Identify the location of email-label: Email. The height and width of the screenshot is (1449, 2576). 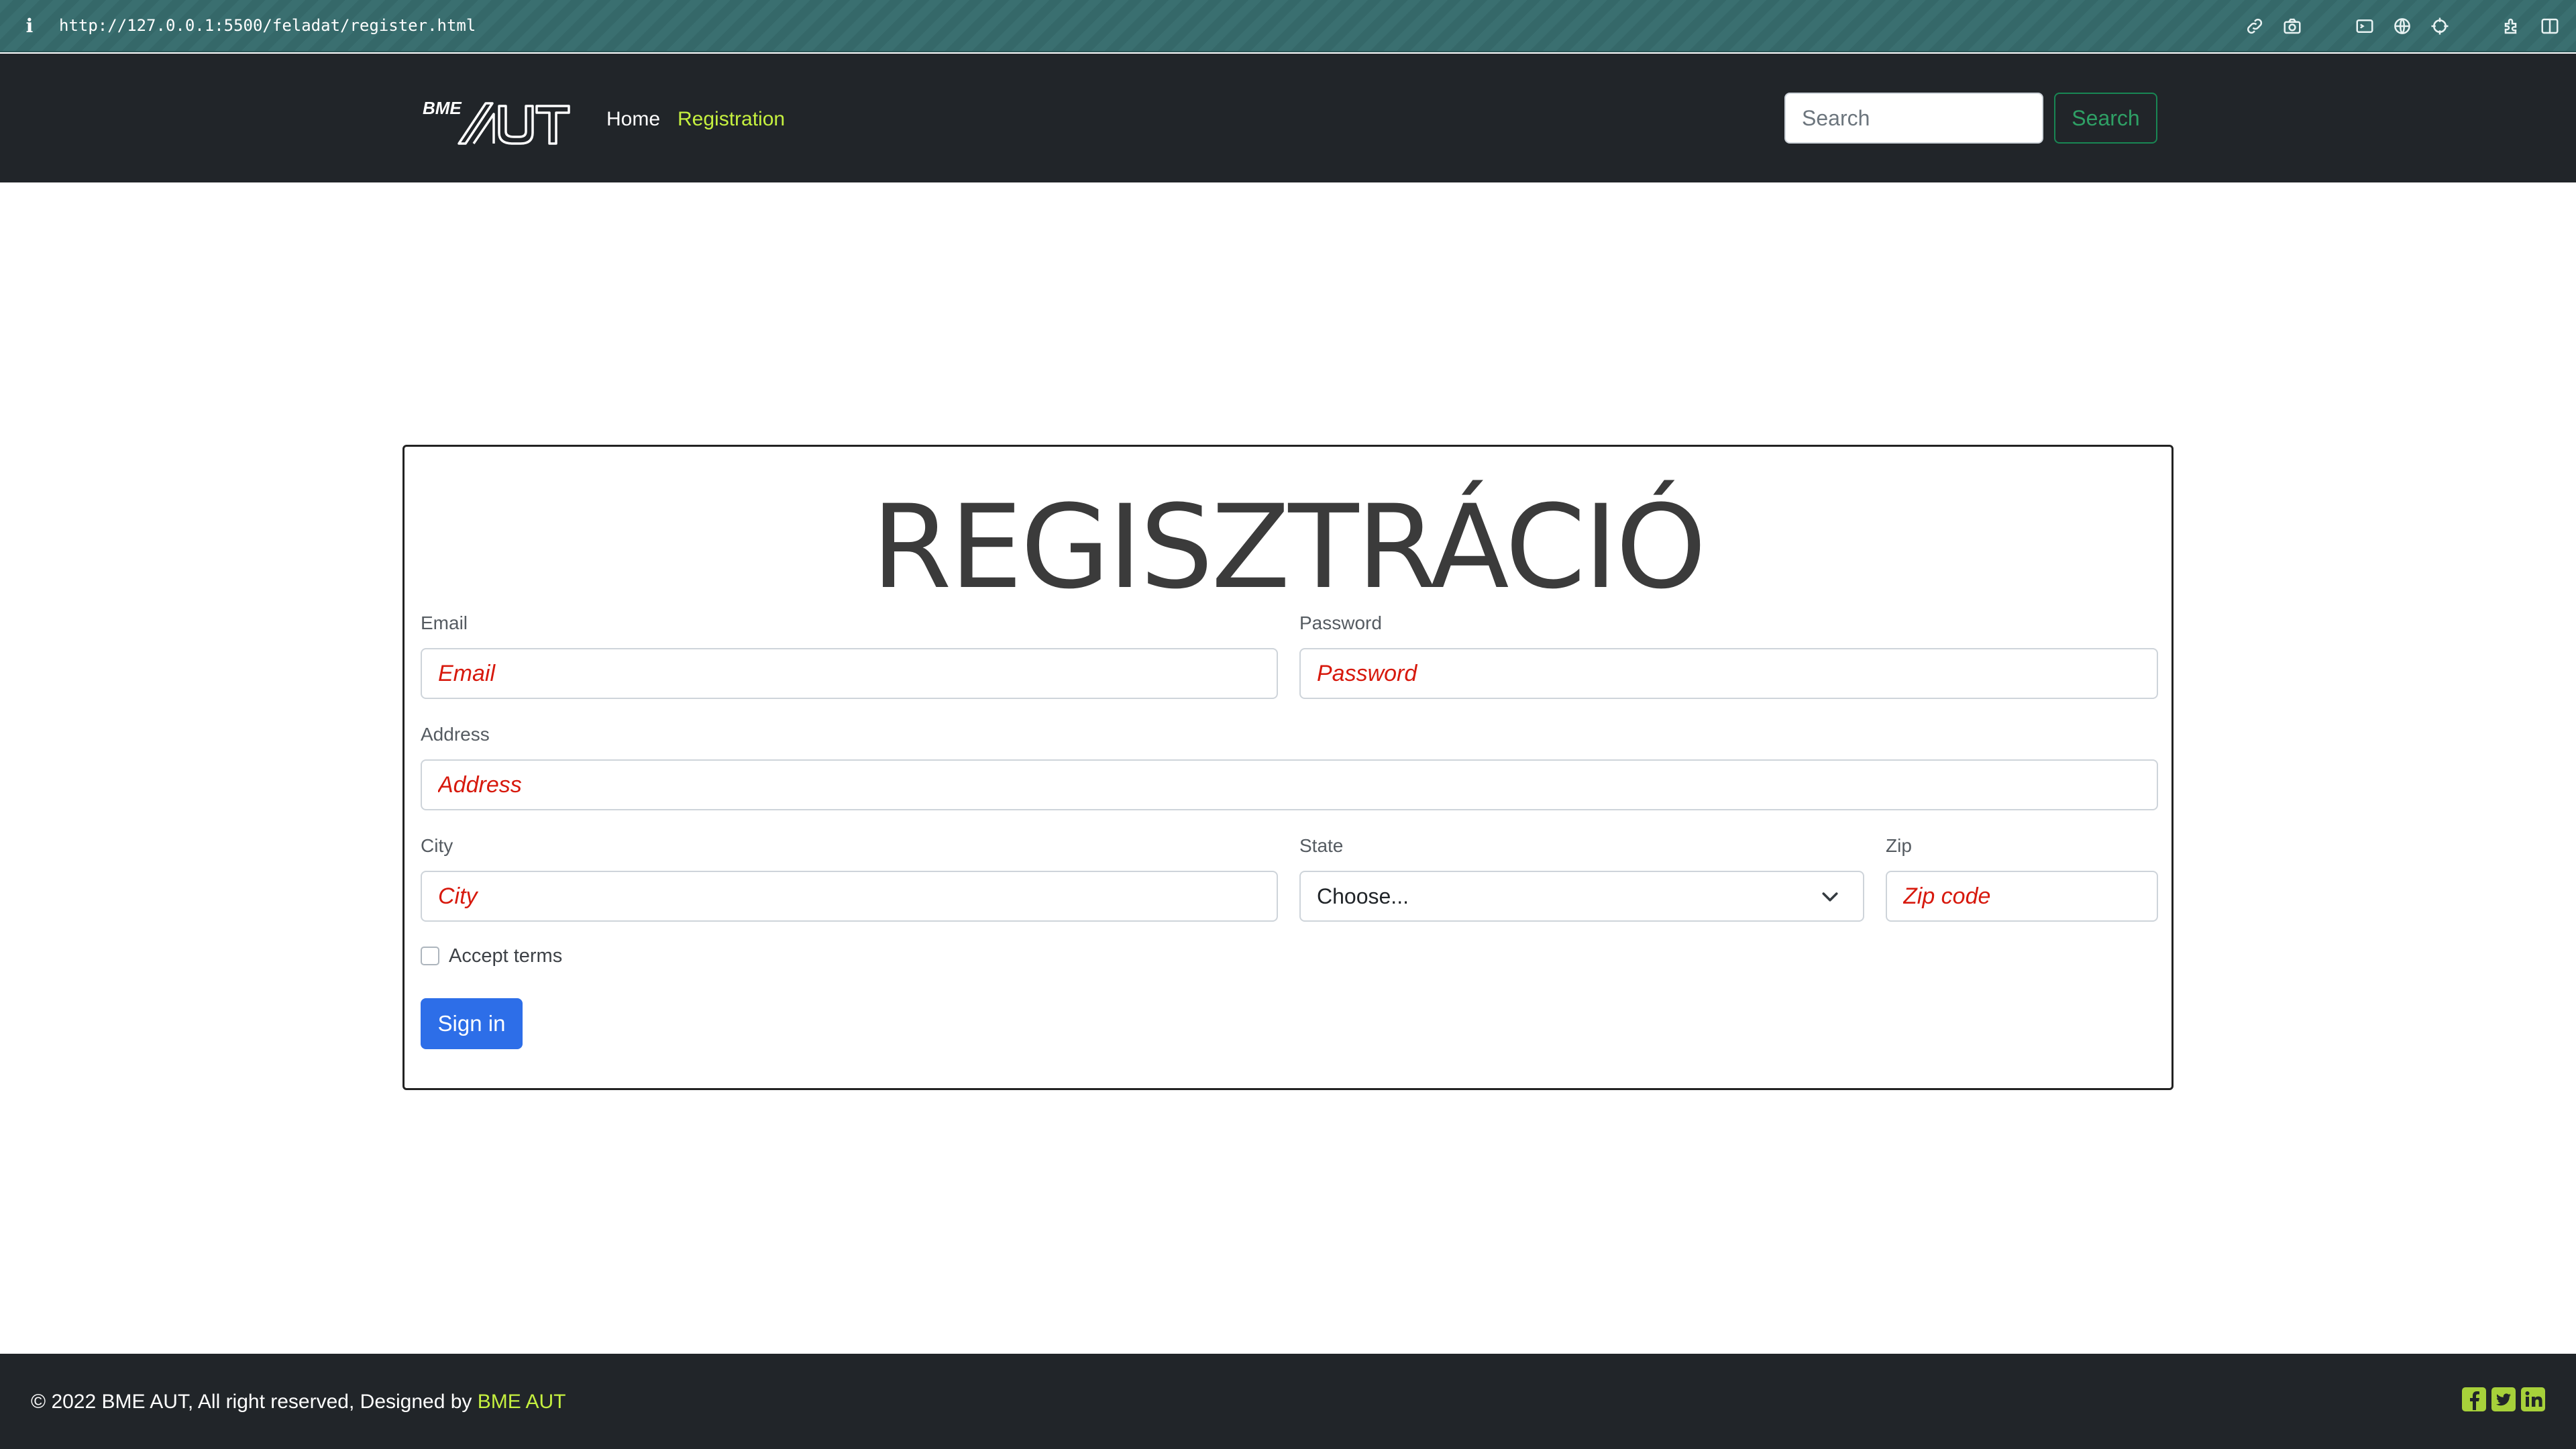
(444, 622).